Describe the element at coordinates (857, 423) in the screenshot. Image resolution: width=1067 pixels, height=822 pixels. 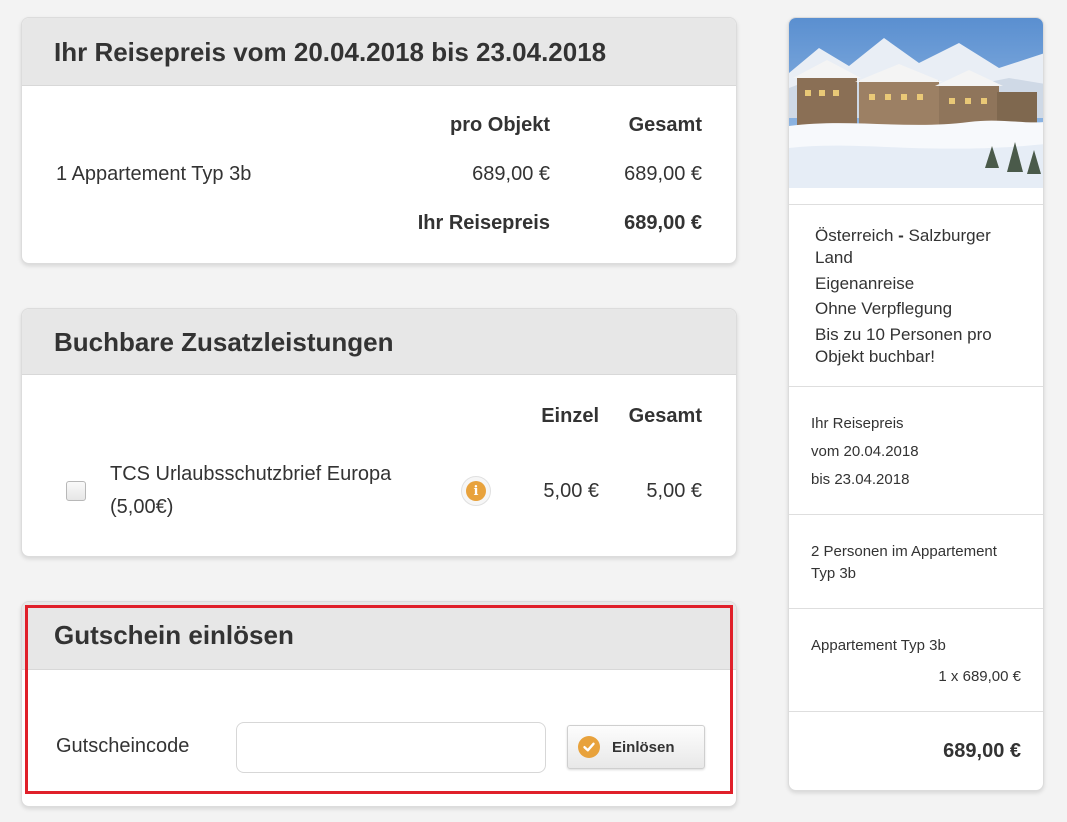
I see `sidebar-price-label: Ihr Reisepreis` at that location.